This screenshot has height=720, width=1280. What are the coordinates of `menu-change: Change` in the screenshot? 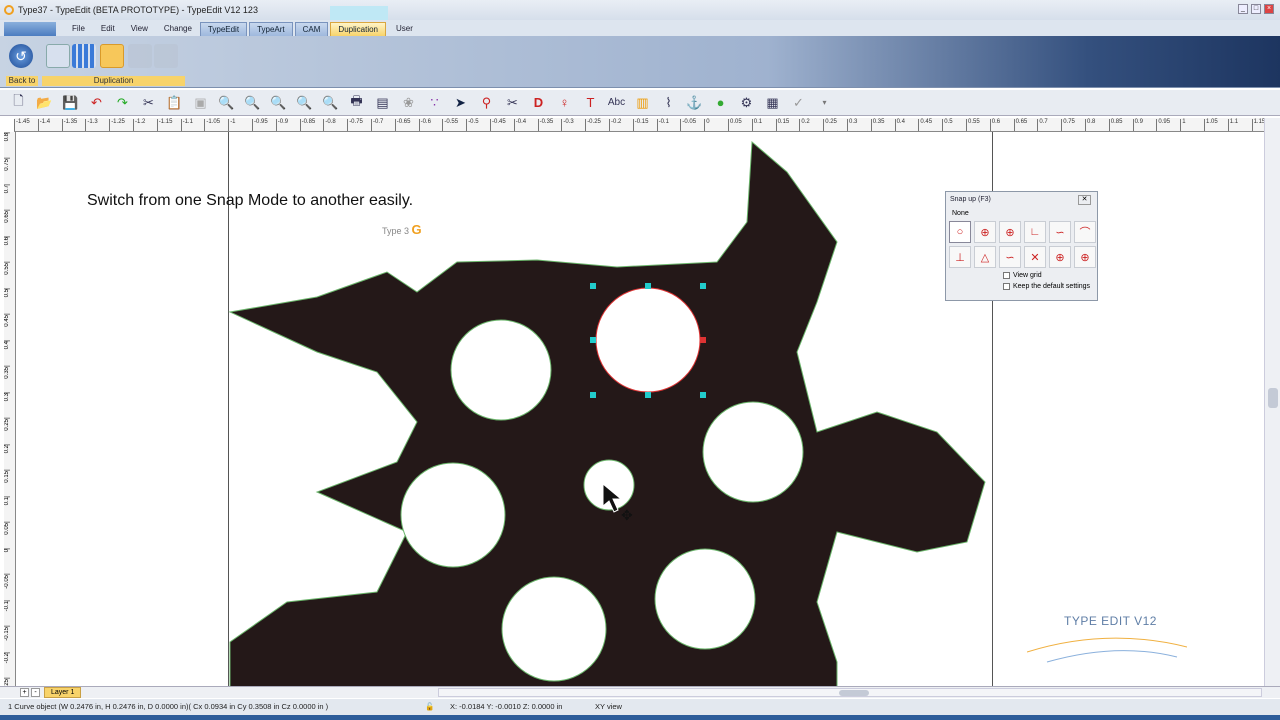 It's located at (178, 29).